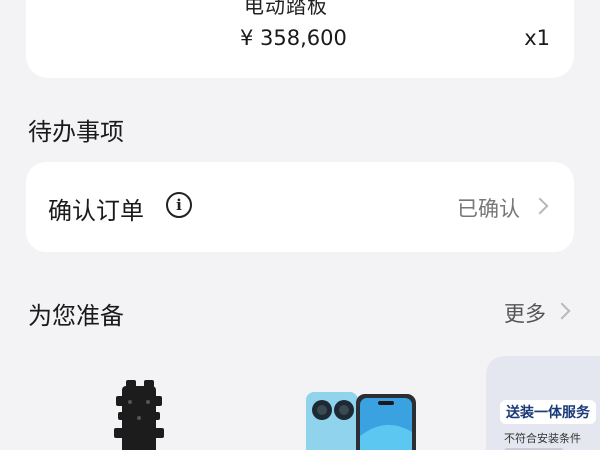 This screenshot has width=600, height=450. What do you see at coordinates (179, 205) in the screenshot?
I see `info-icon: i` at bounding box center [179, 205].